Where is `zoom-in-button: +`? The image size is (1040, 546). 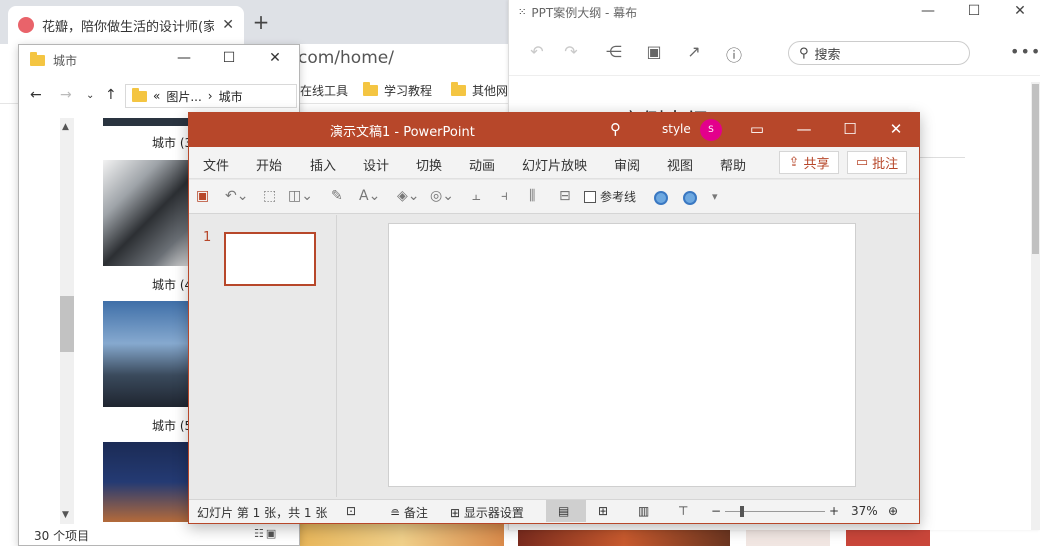 zoom-in-button: + is located at coordinates (834, 511).